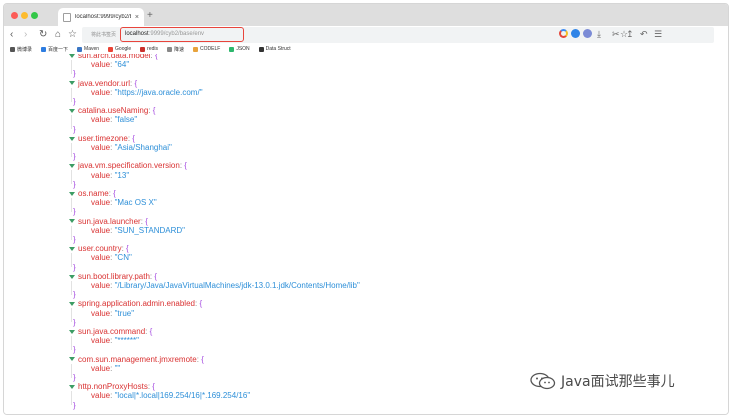  What do you see at coordinates (630, 34) in the screenshot?
I see `share-icon: ↥` at bounding box center [630, 34].